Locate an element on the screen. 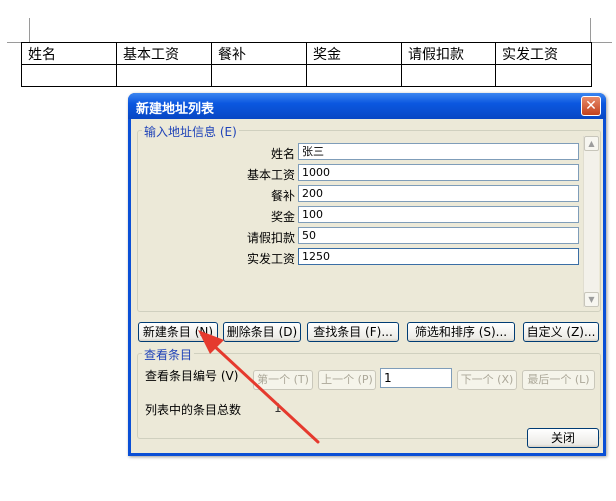 Image resolution: width=616 pixels, height=501 pixels. close-icon: ✕ is located at coordinates (591, 106).